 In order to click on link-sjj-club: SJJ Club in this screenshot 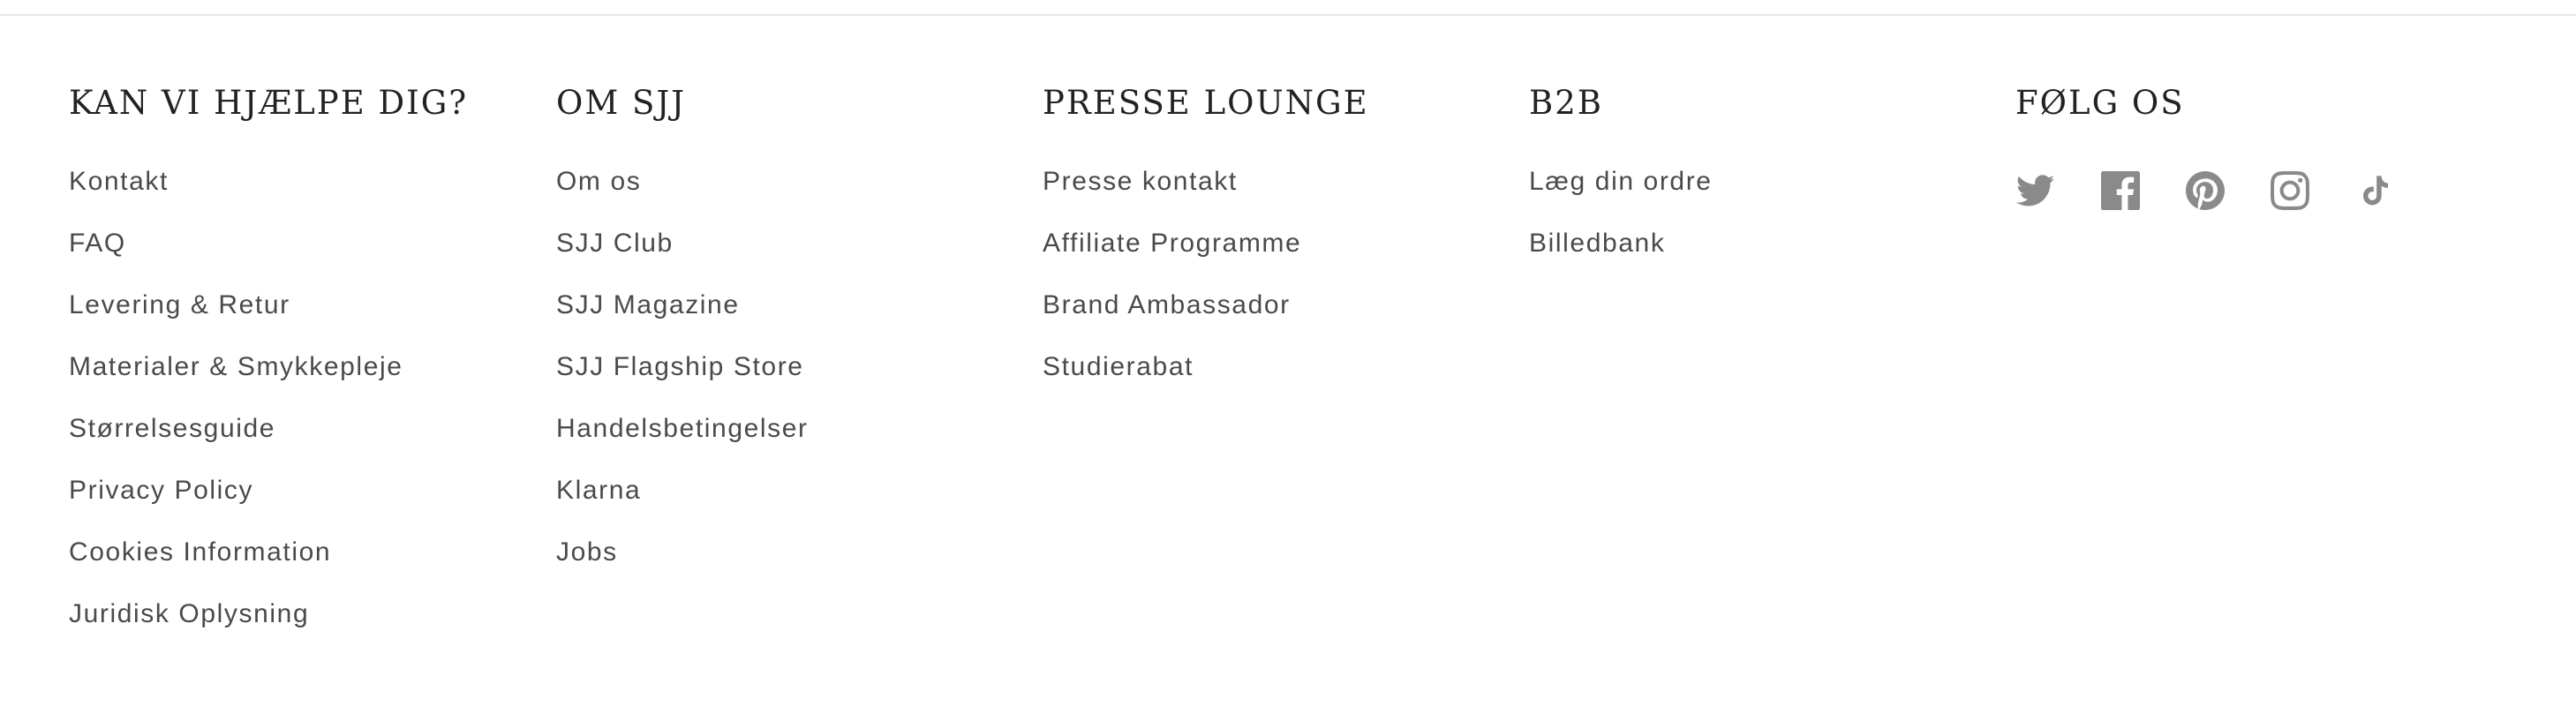, I will do `click(615, 243)`.